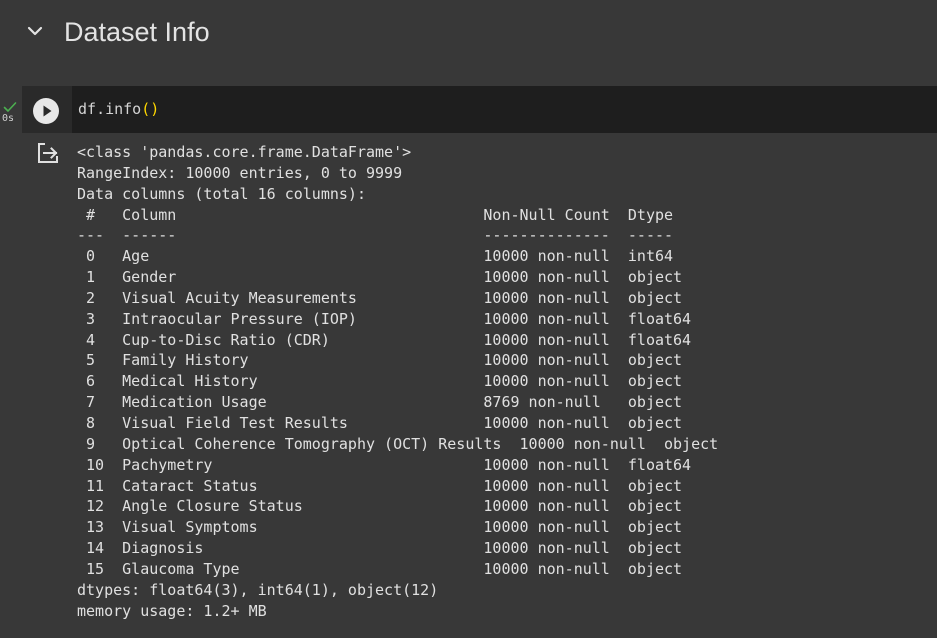 The height and width of the screenshot is (638, 937). I want to click on code-line: df.info(), so click(118, 109).